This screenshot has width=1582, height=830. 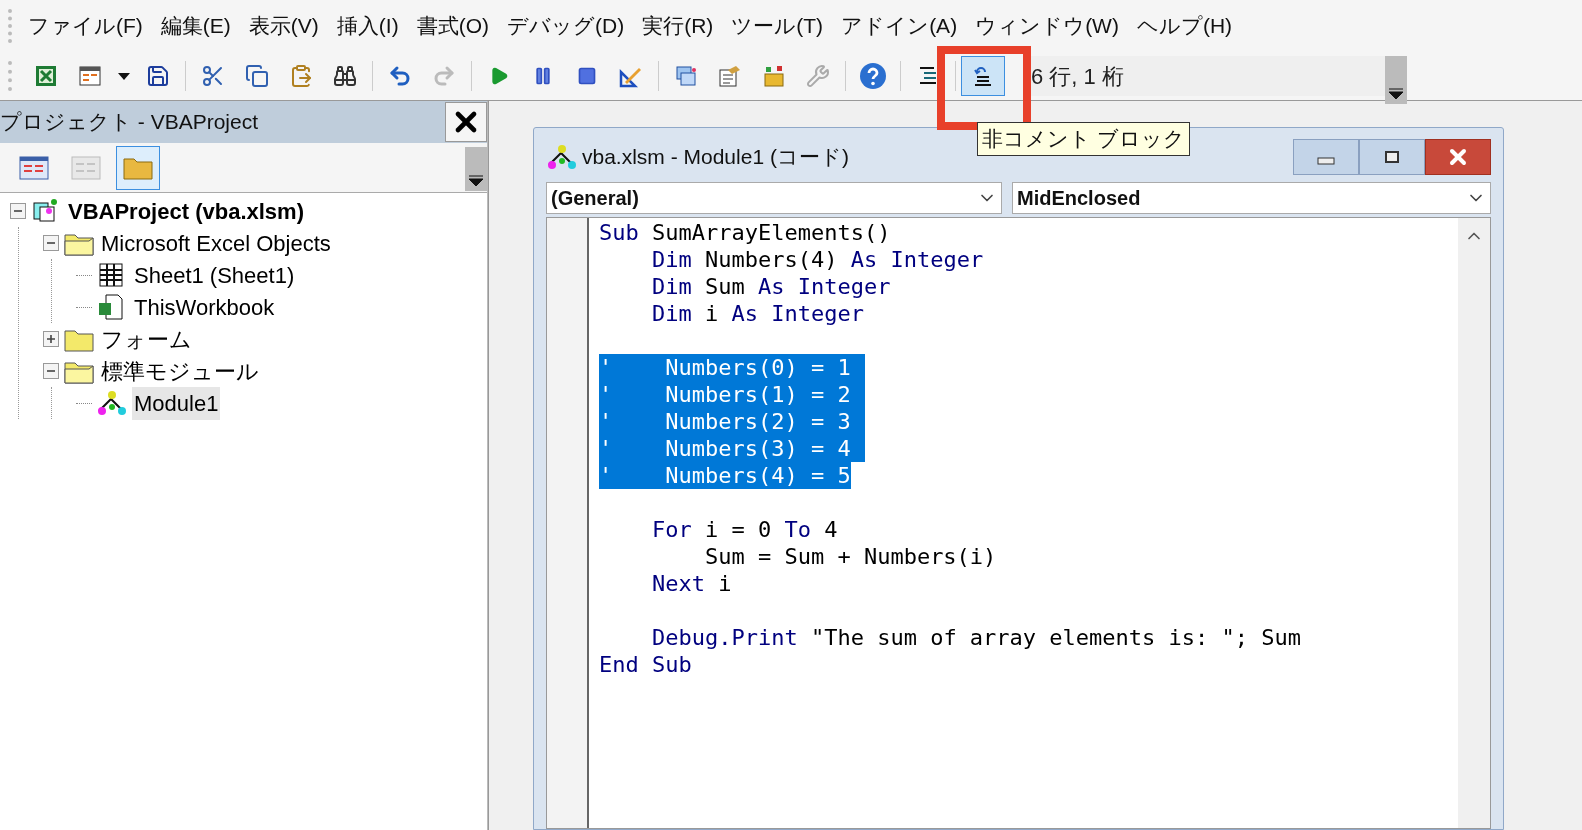 What do you see at coordinates (499, 76) in the screenshot?
I see `play-icon` at bounding box center [499, 76].